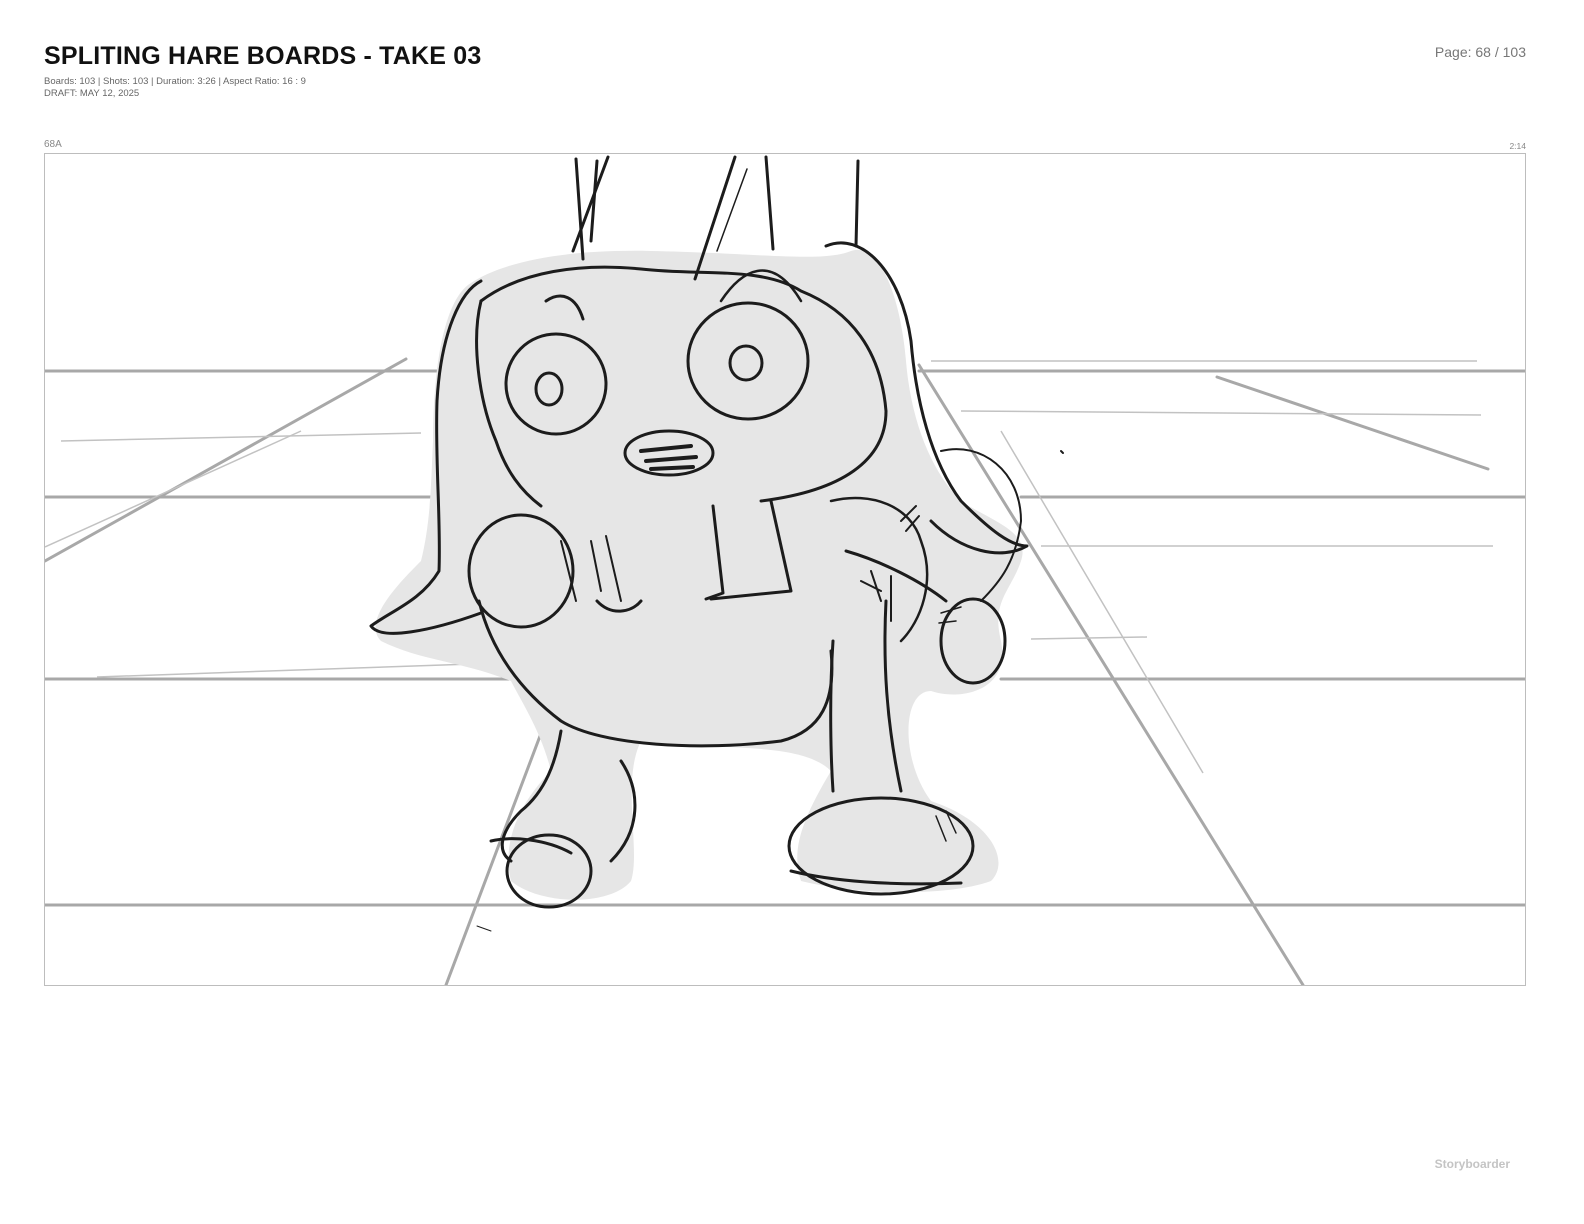  What do you see at coordinates (263, 56) in the screenshot?
I see `document-title: SPLITING HARE BOARDS - TAKE 03` at bounding box center [263, 56].